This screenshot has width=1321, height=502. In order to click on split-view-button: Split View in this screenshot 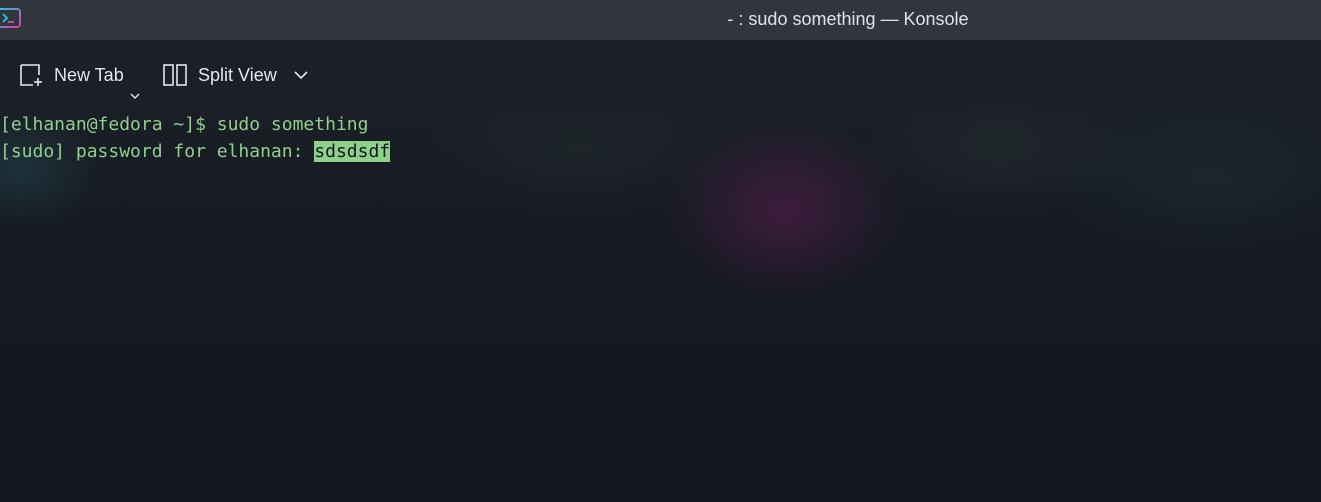, I will do `click(235, 75)`.